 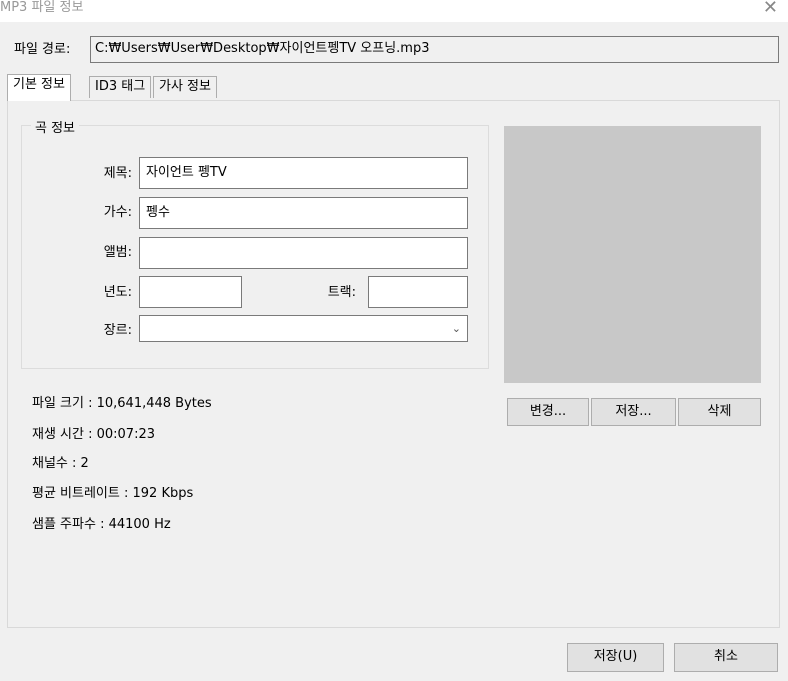 I want to click on album-label: 앨범:, so click(x=117, y=252).